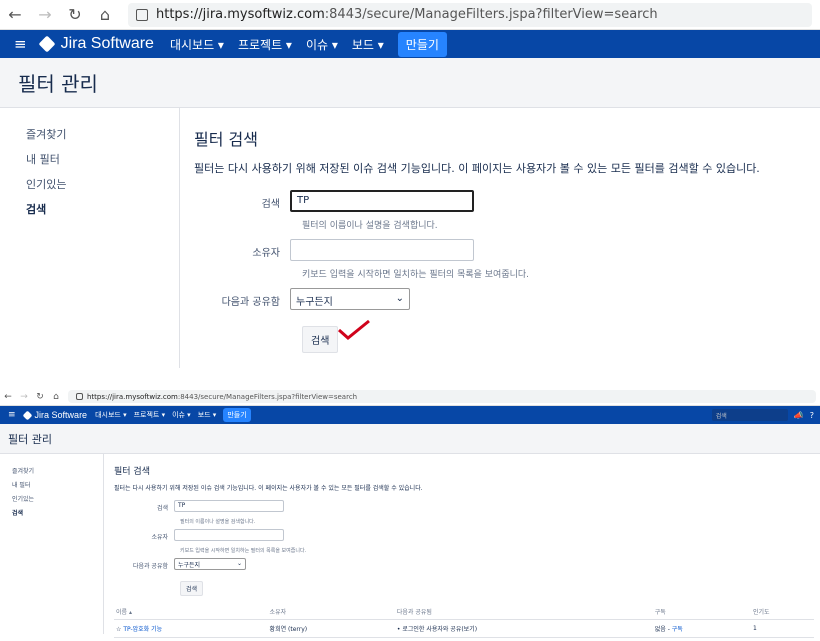 The image size is (820, 641). Describe the element at coordinates (523, 612) in the screenshot. I see `column-header-shared: 다음과 공유됨` at that location.